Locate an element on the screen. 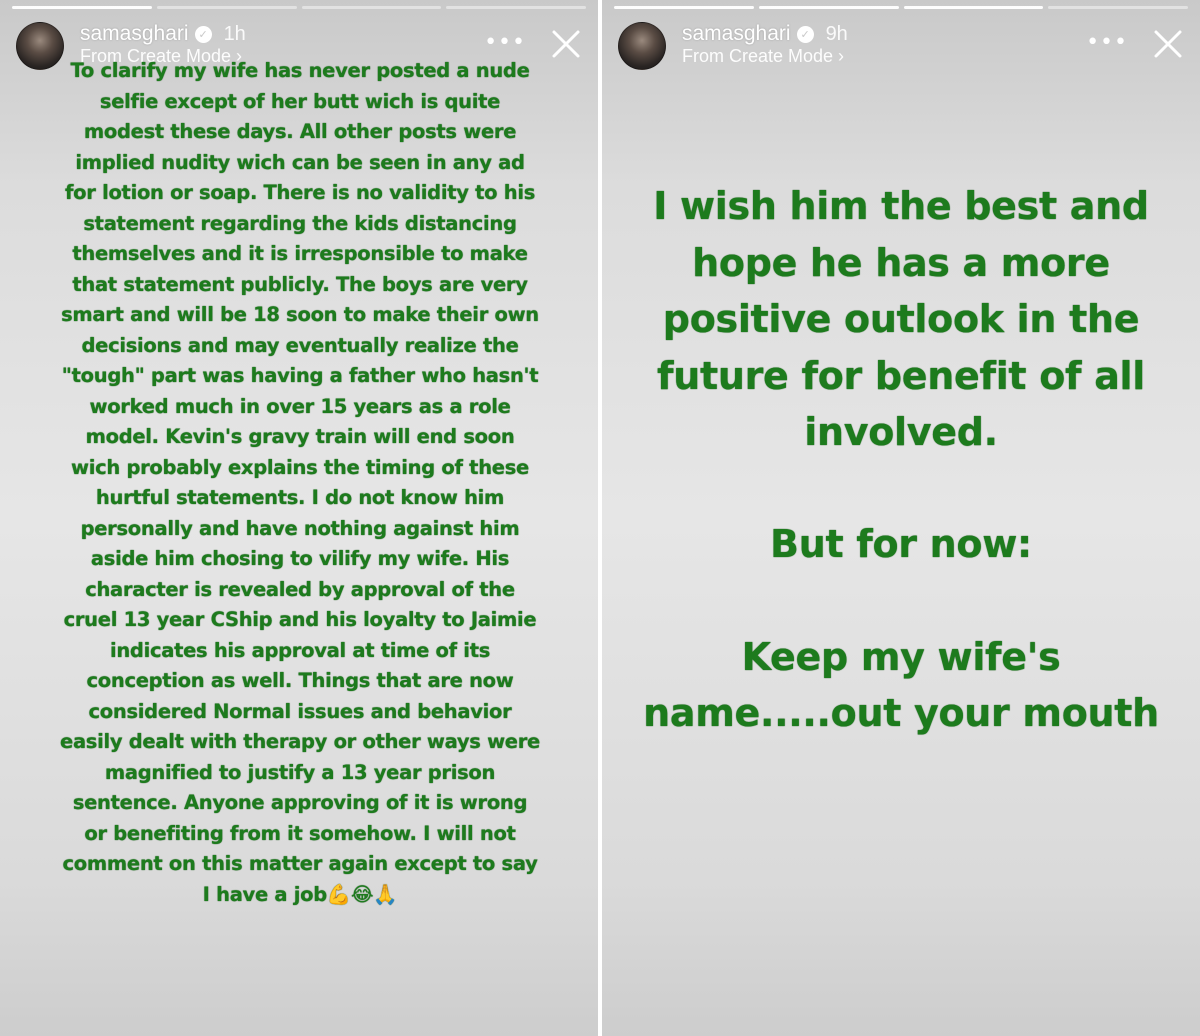  user-row: samasghari ✓ 9h is located at coordinates (765, 34).